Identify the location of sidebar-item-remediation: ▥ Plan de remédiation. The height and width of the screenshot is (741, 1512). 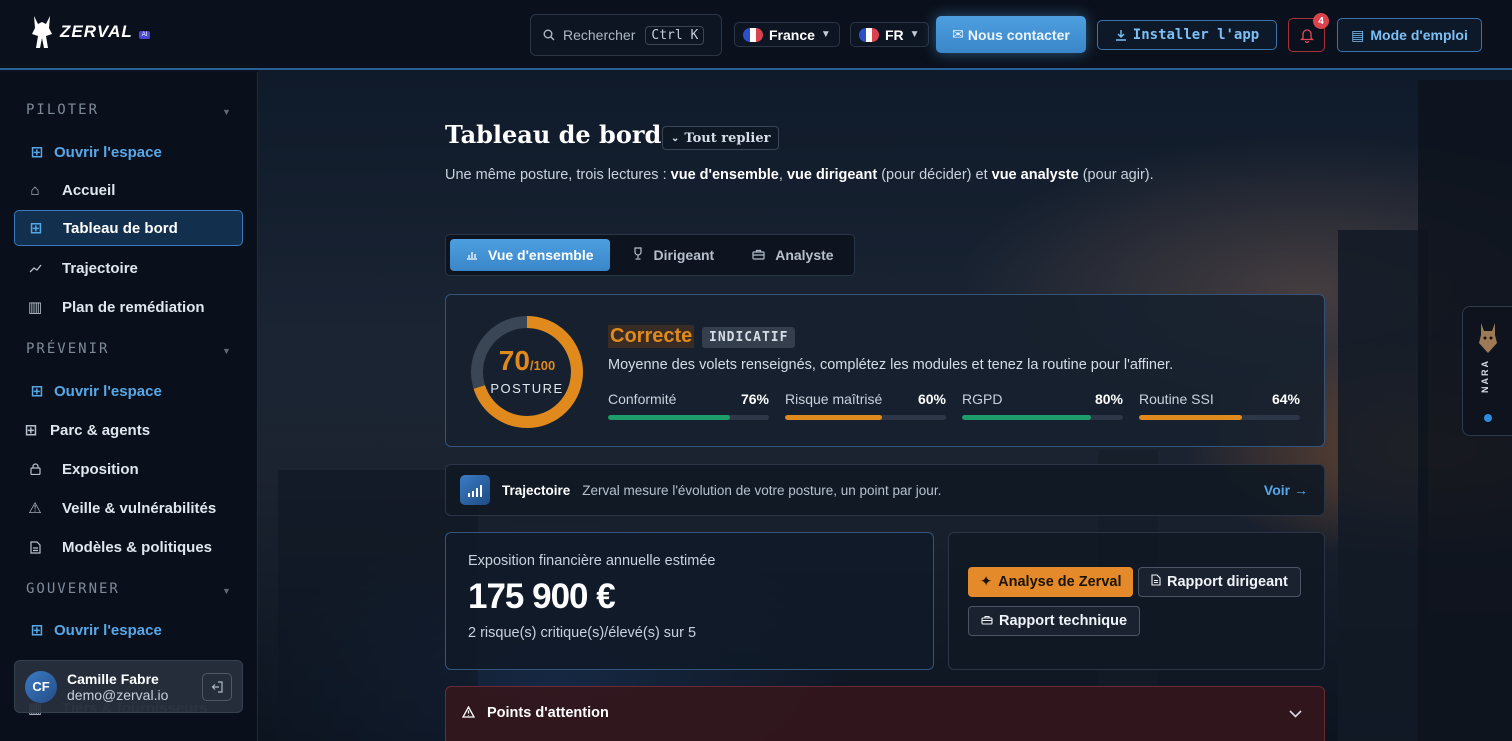
(128, 307).